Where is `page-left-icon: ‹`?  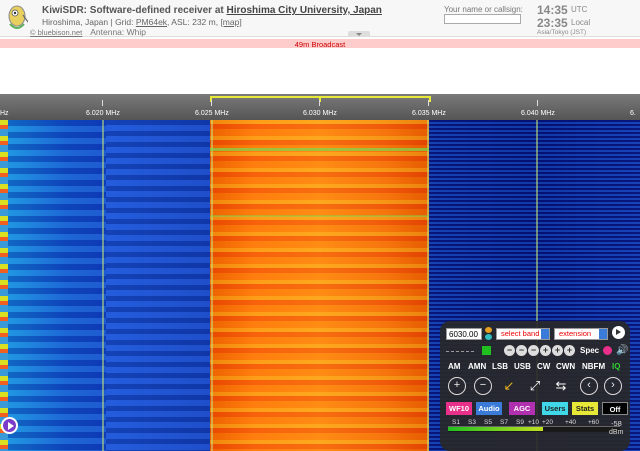
page-left-icon: ‹ is located at coordinates (589, 386).